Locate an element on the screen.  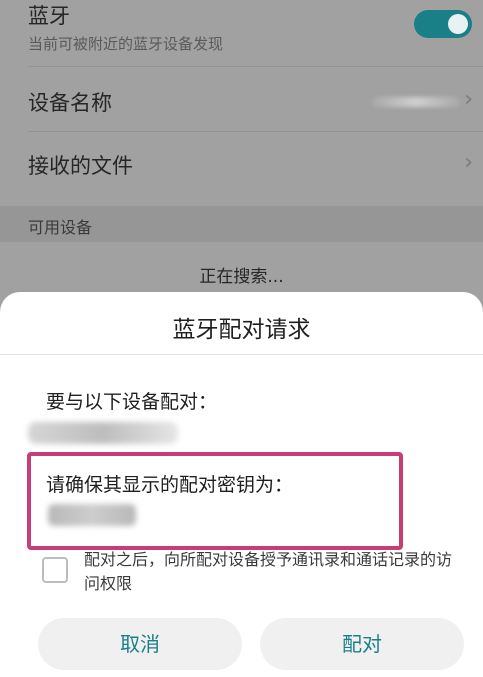
highlight-box is located at coordinates (215, 501).